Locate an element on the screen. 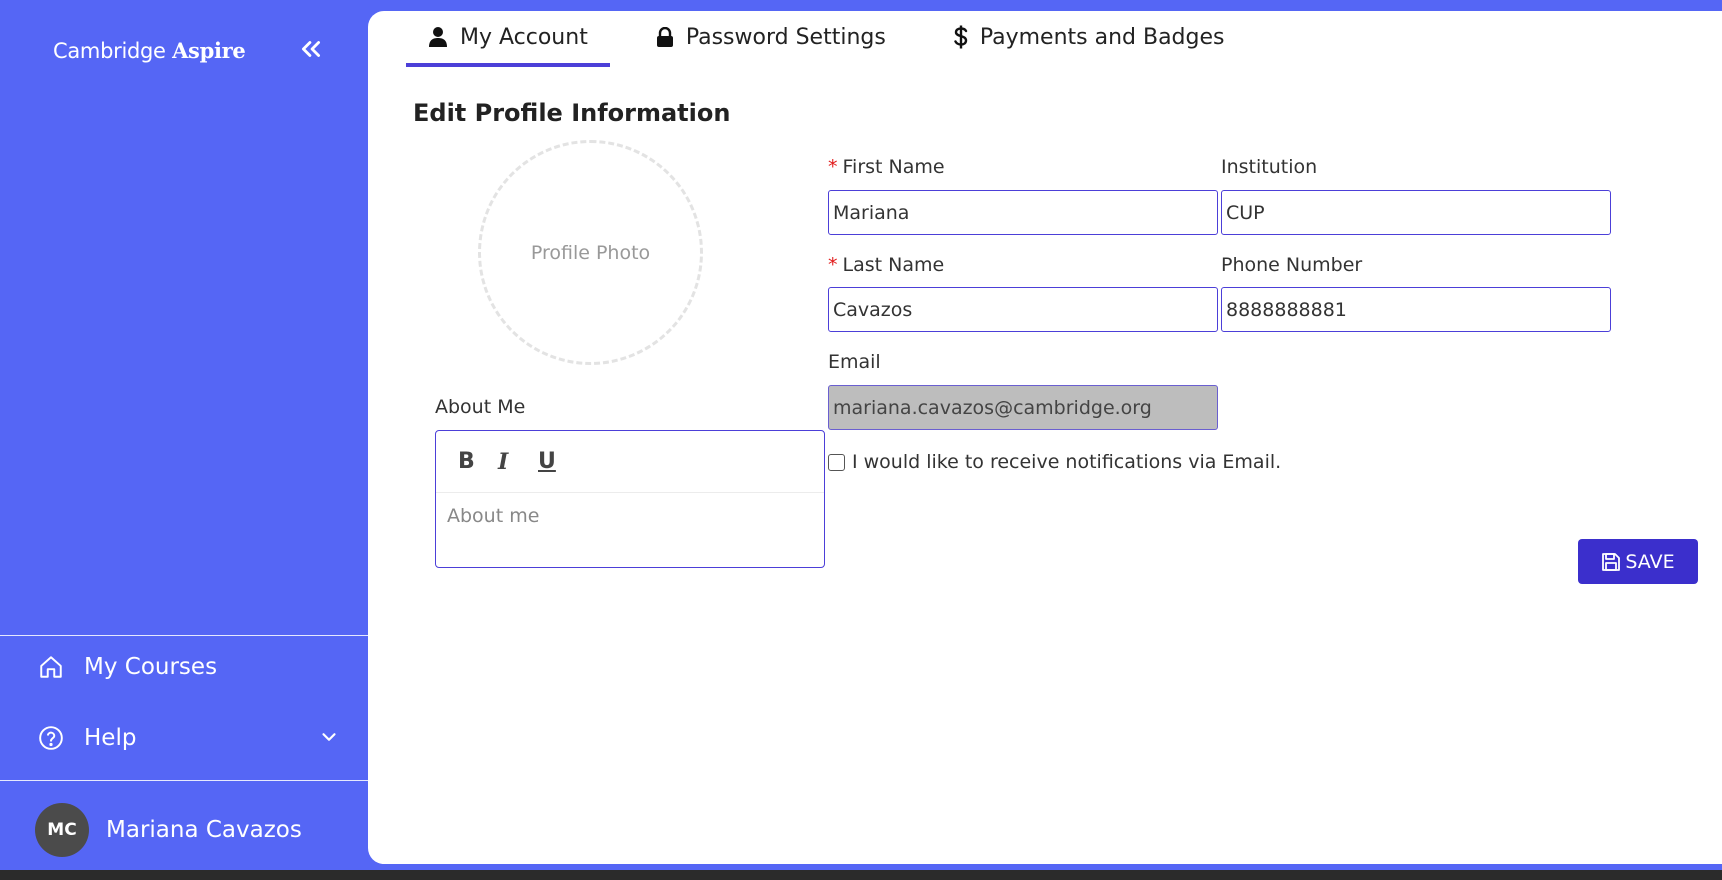 The image size is (1722, 880). help-circle-icon is located at coordinates (51, 738).